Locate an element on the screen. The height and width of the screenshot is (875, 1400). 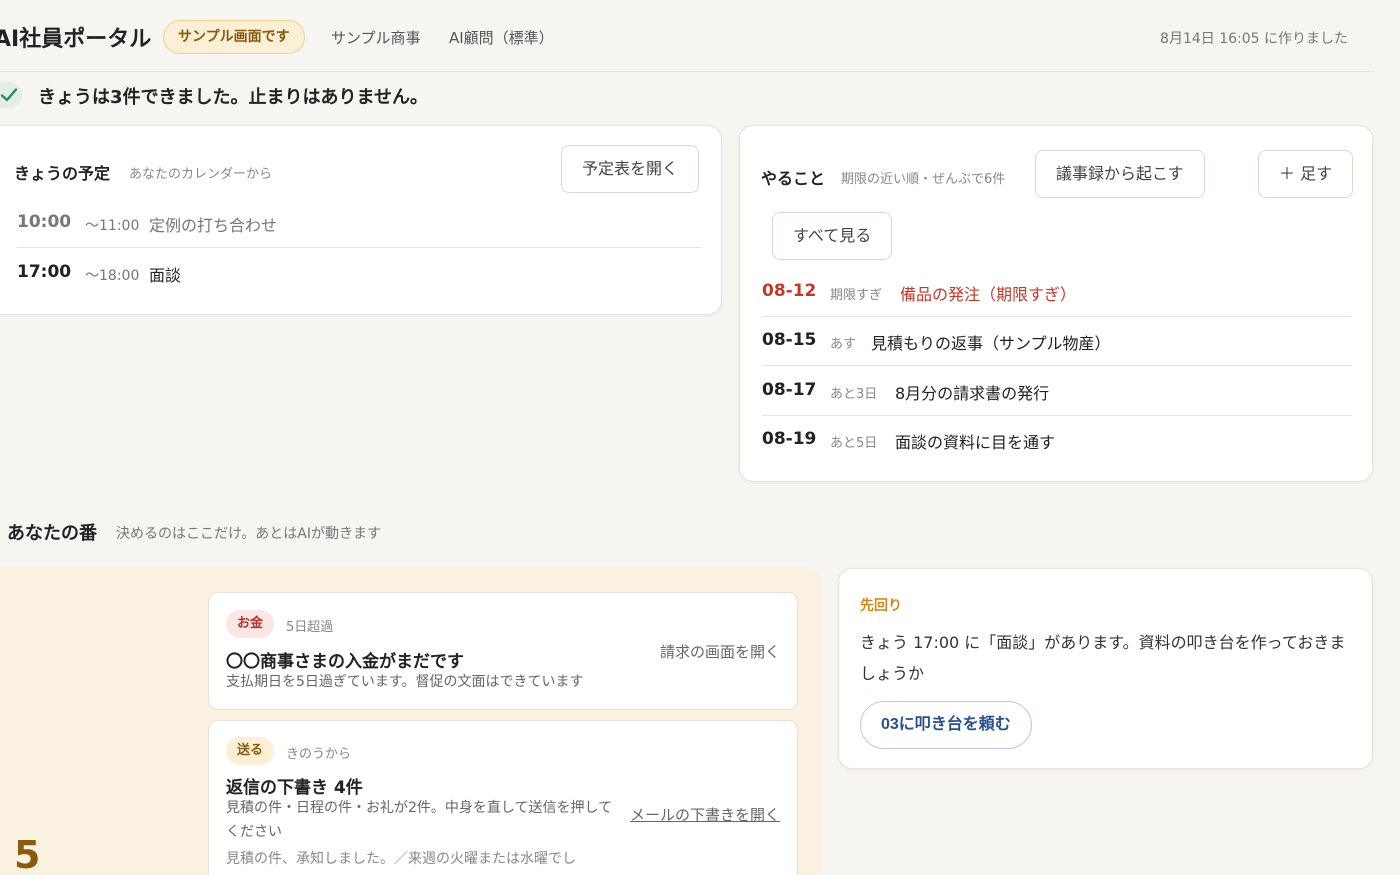
queue-count: 5 is located at coordinates (27, 854).